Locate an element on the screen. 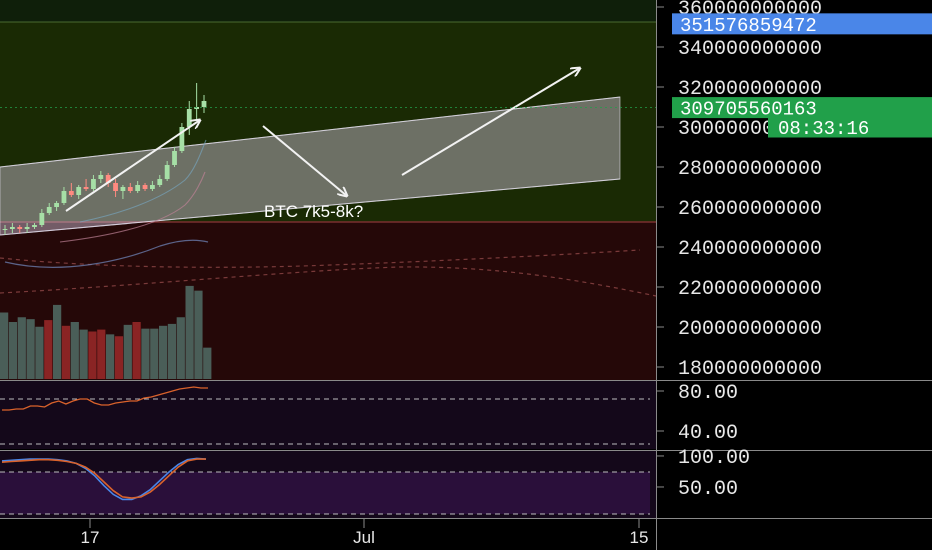 Image resolution: width=932 pixels, height=550 pixels. indicator-tick-label: 100.00 is located at coordinates (714, 458).